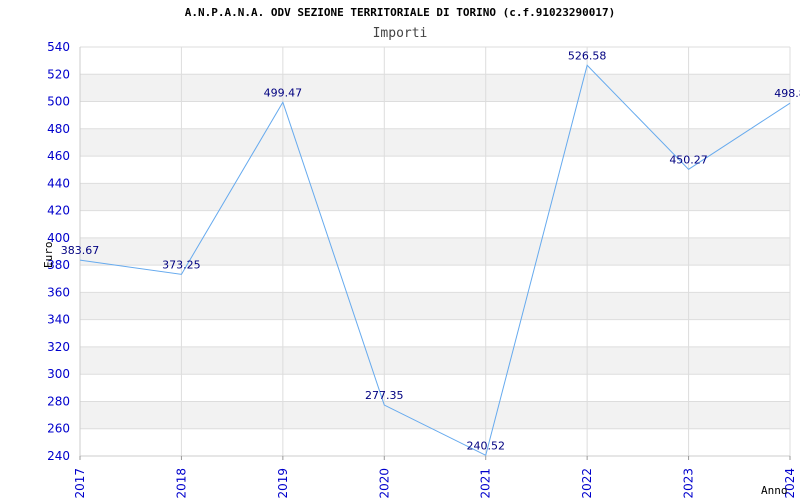  Describe the element at coordinates (58, 47) in the screenshot. I see `y-tick-label: 540` at that location.